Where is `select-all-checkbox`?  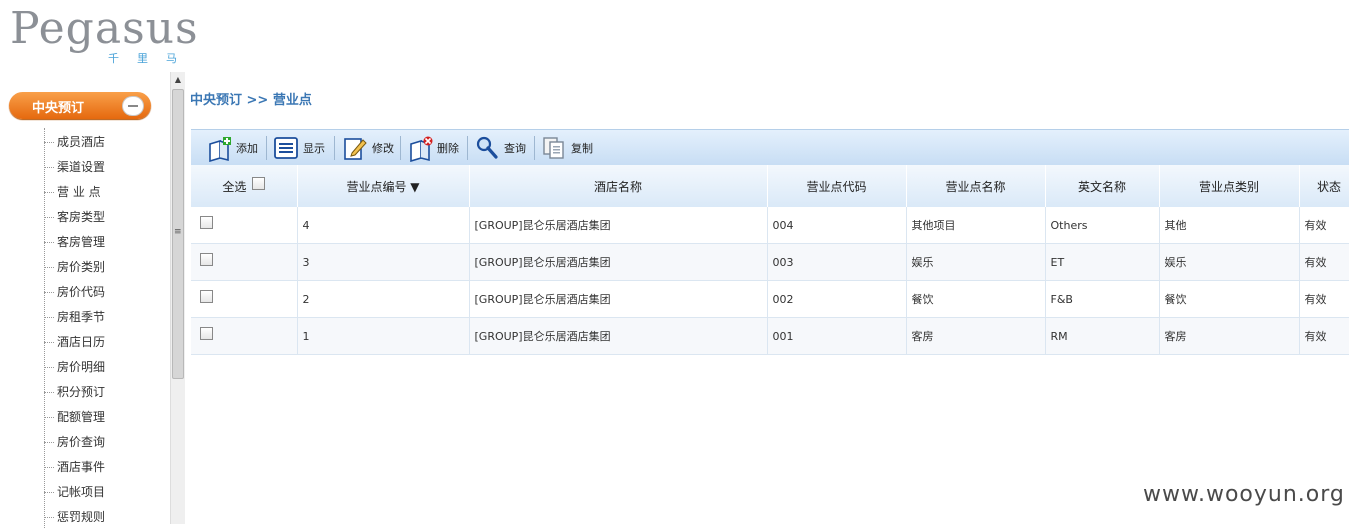 select-all-checkbox is located at coordinates (259, 183).